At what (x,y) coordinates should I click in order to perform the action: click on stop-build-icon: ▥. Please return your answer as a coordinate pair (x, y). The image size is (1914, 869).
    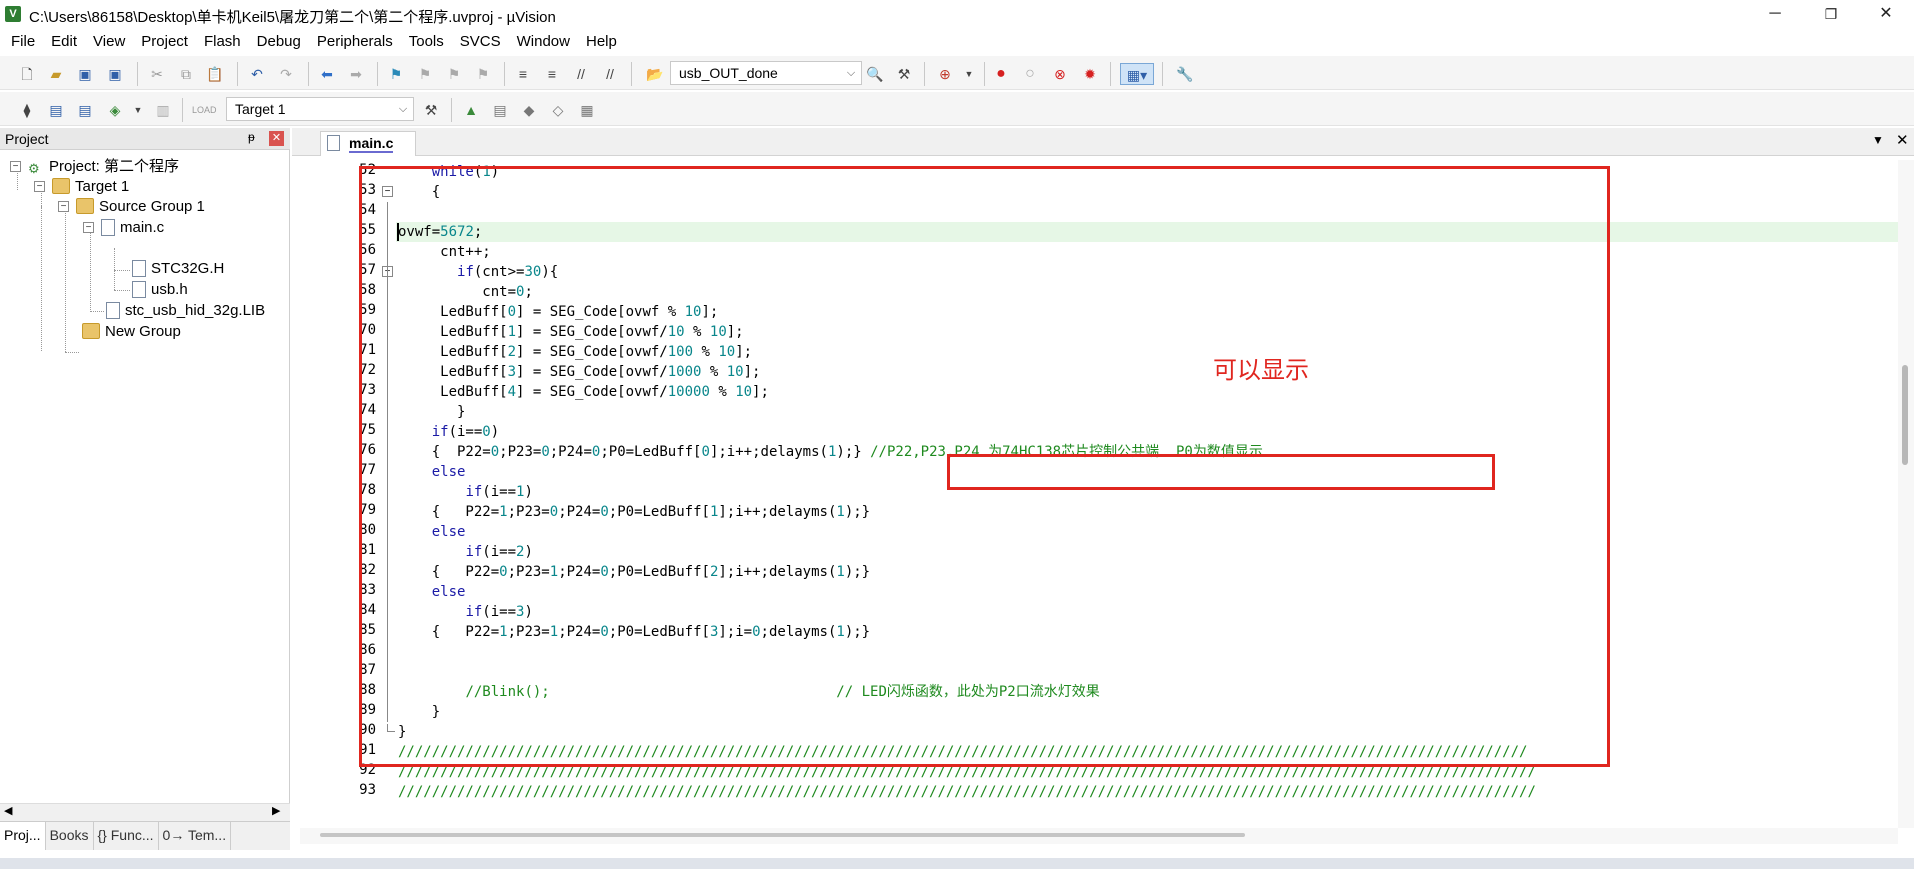
    Looking at the image, I should click on (163, 110).